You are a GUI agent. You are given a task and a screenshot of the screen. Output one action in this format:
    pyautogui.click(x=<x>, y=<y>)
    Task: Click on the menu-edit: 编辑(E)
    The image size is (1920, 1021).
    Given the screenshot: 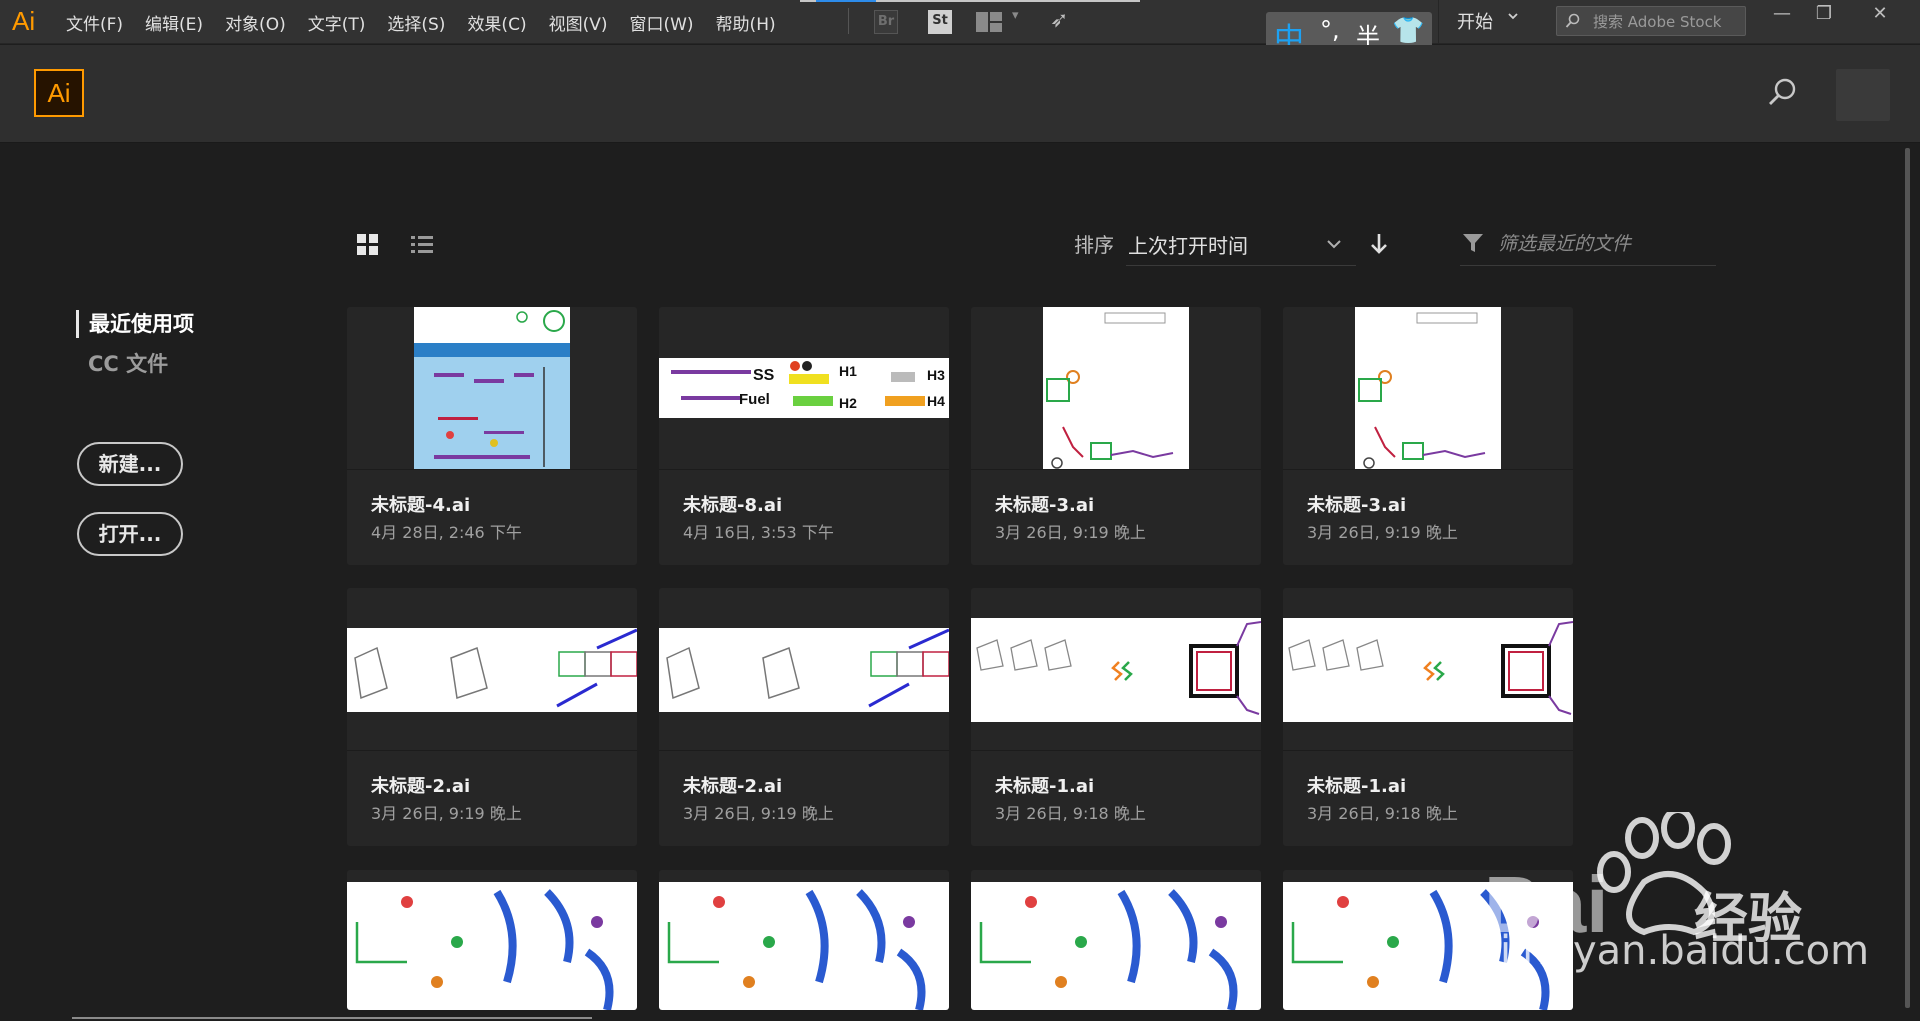 What is the action you would take?
    pyautogui.click(x=174, y=22)
    